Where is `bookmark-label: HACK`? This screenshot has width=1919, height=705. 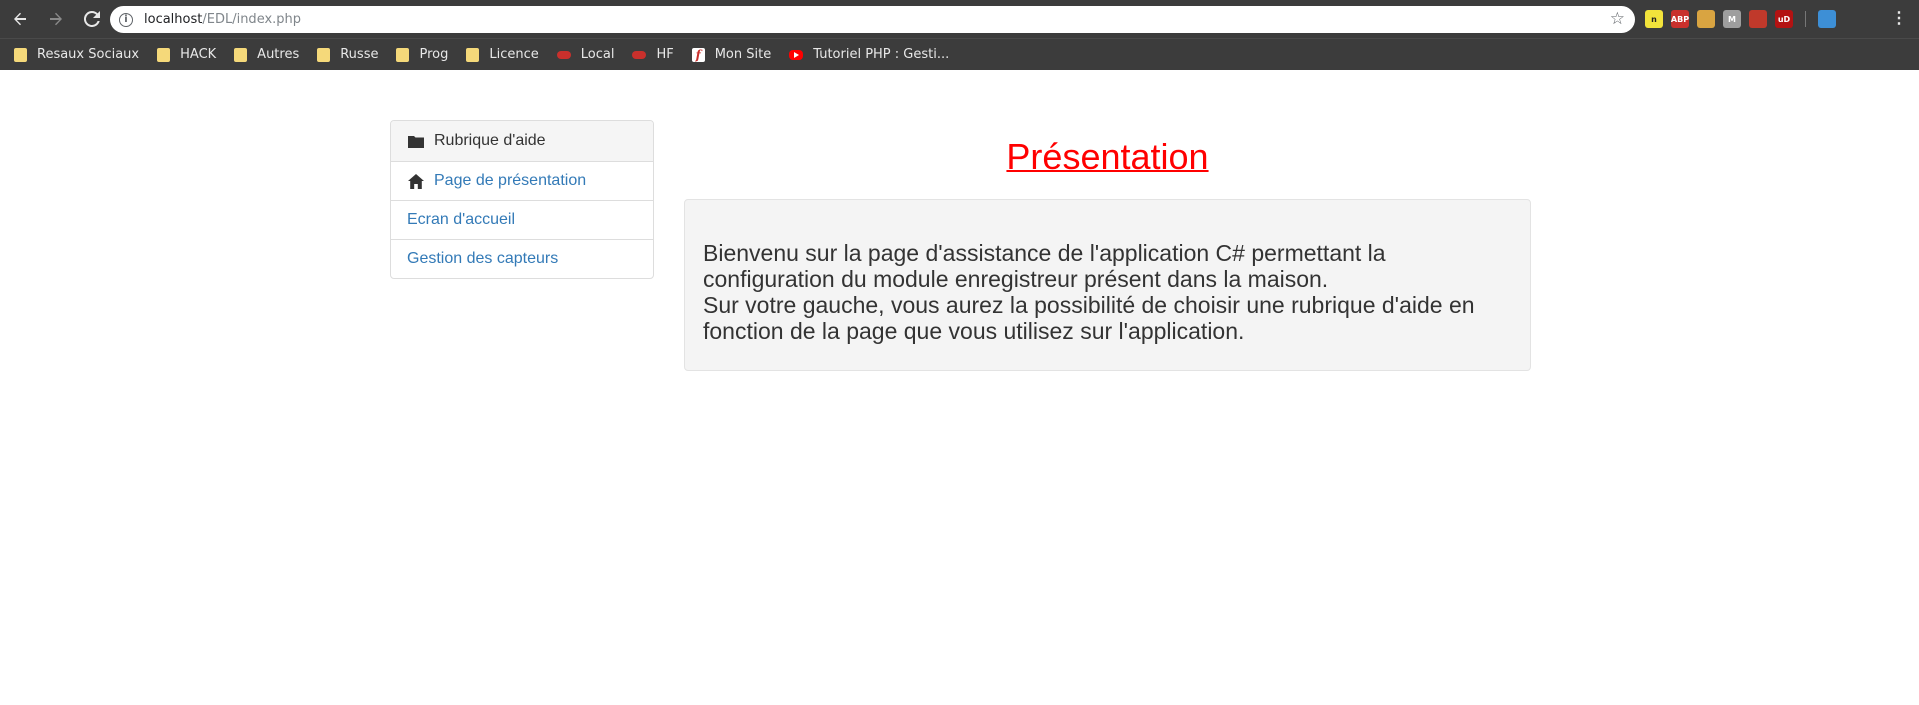 bookmark-label: HACK is located at coordinates (198, 54).